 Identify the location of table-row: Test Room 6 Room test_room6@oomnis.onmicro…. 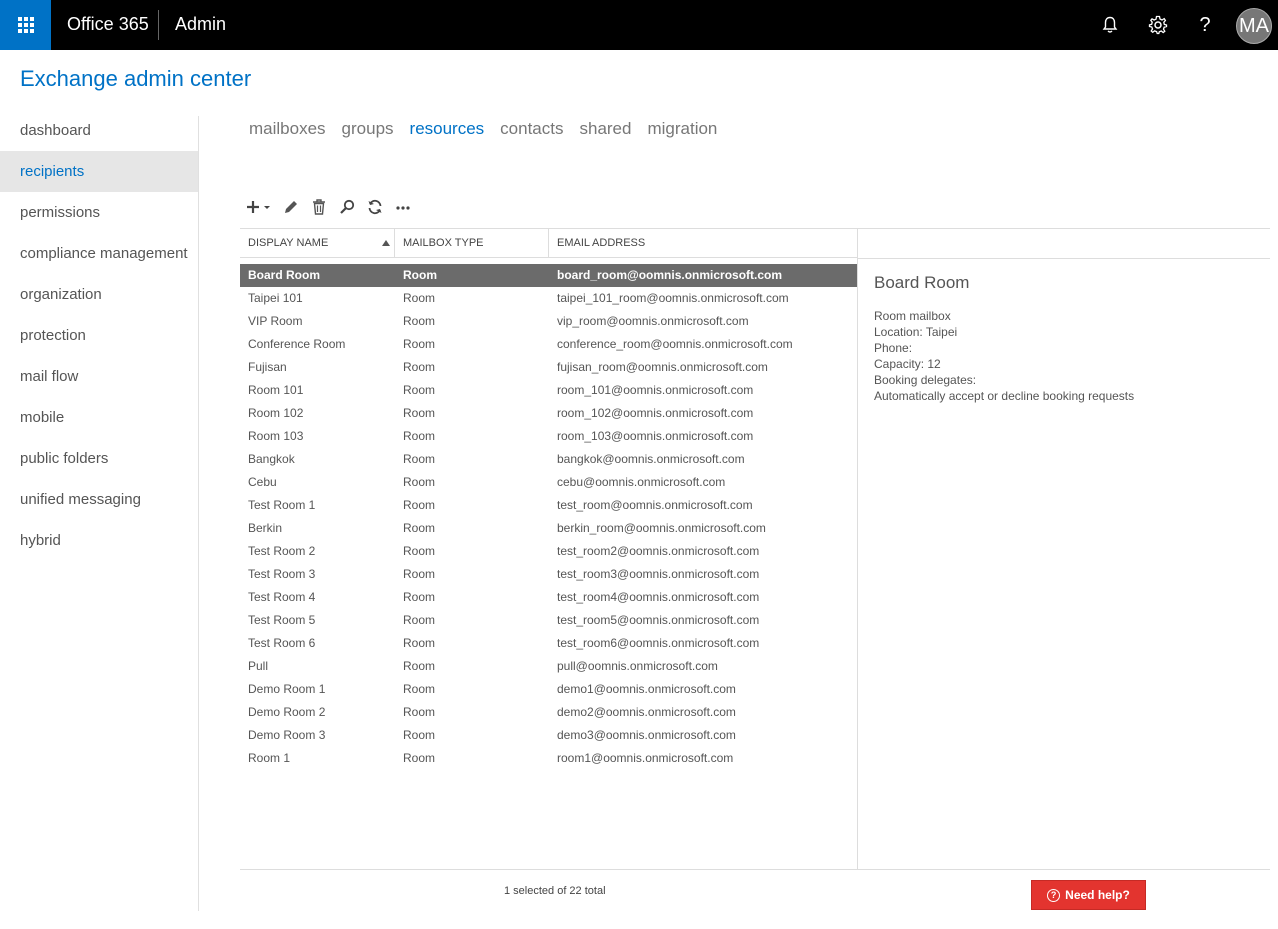
(549, 643).